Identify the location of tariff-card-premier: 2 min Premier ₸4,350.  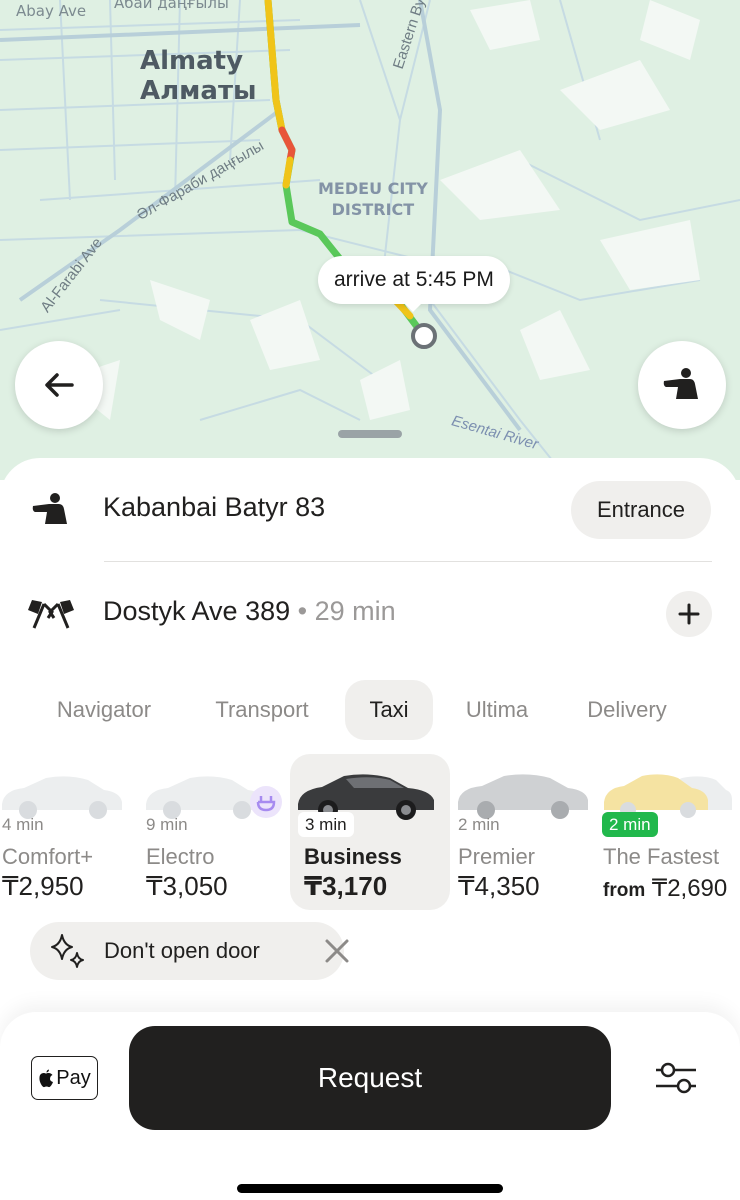
(525, 832).